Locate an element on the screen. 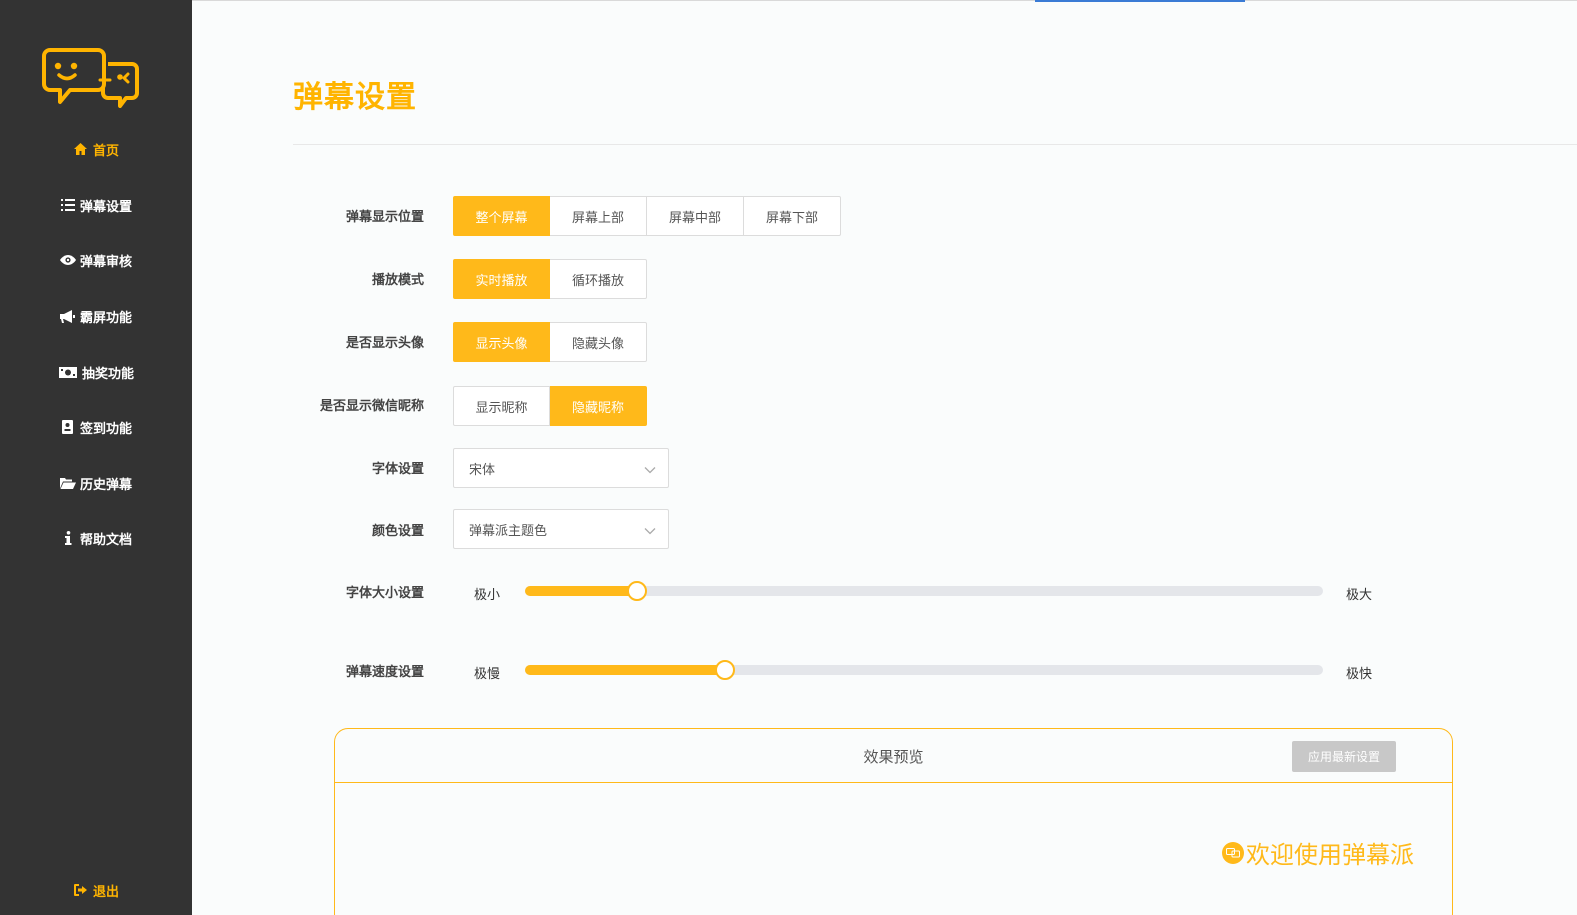  sidebar-item-checkin: 签到功能 is located at coordinates (96, 427).